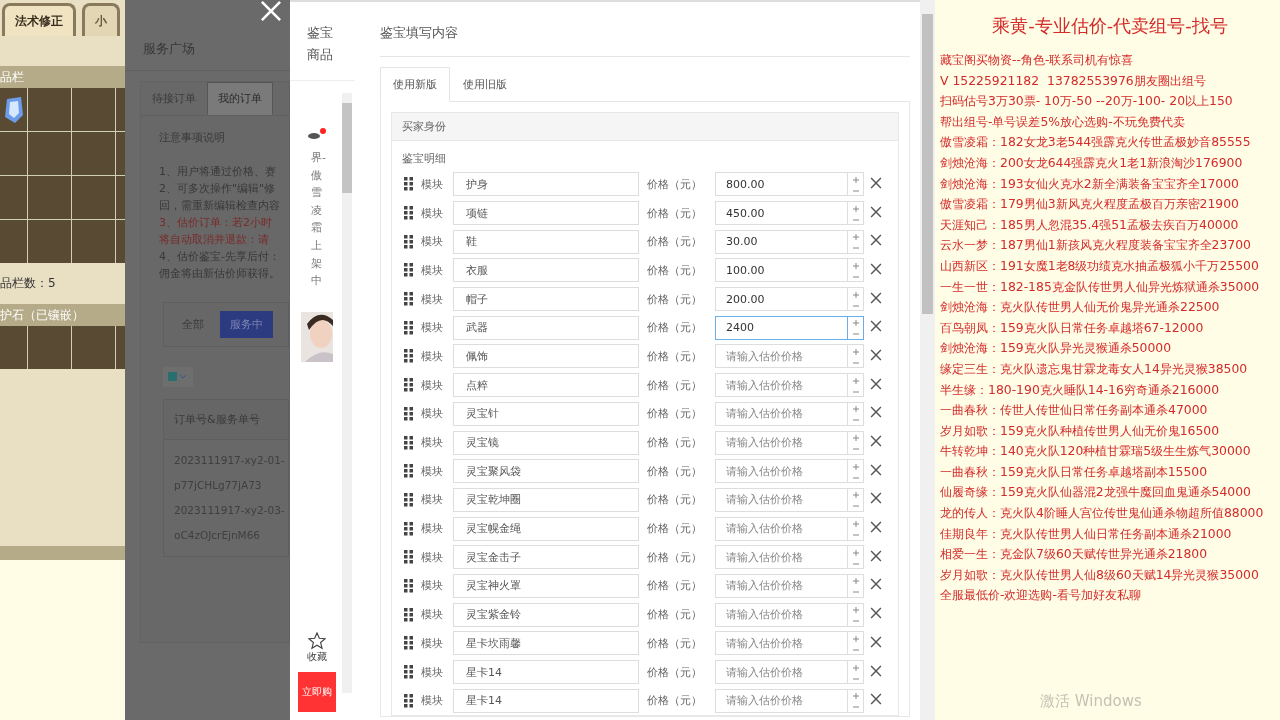 The height and width of the screenshot is (720, 1280). Describe the element at coordinates (546, 213) in the screenshot. I see `module-name-field: 项链` at that location.